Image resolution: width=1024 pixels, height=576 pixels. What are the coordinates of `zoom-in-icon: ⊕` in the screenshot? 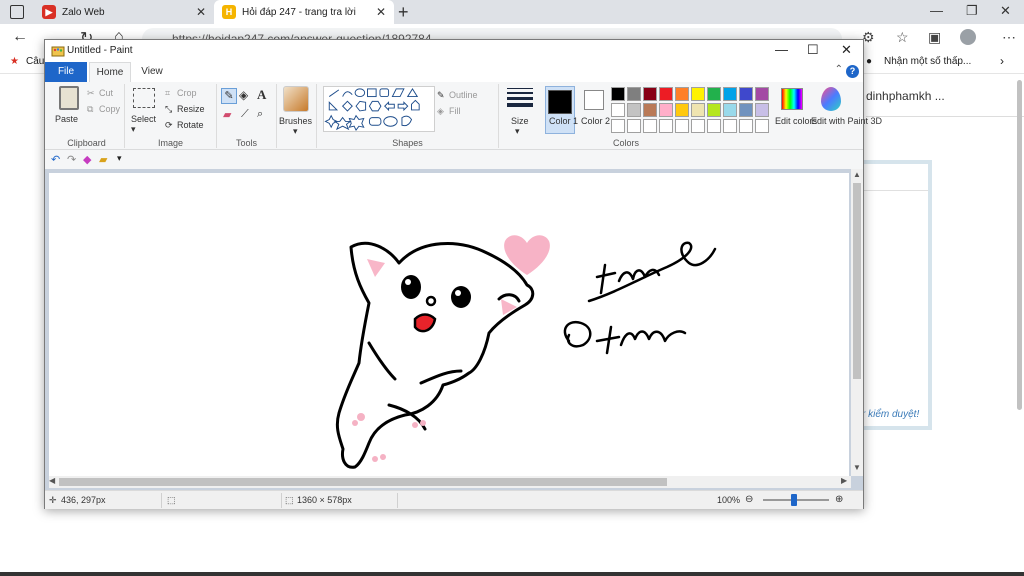 It's located at (839, 499).